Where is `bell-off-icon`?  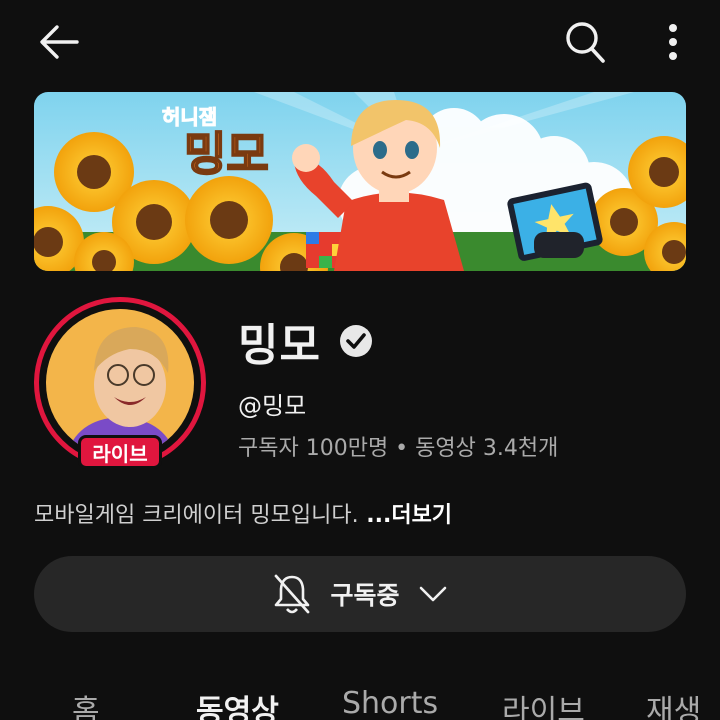
bell-off-icon is located at coordinates (292, 594).